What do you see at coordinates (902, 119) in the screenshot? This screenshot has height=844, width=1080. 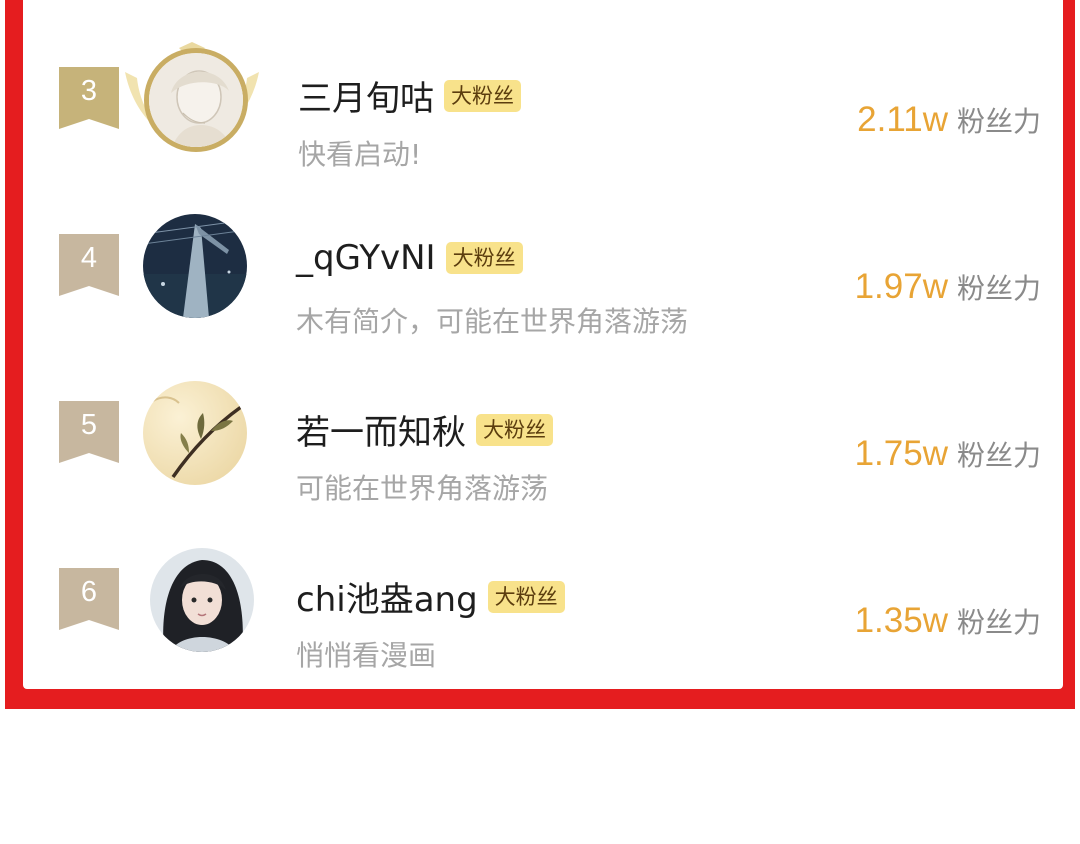 I see `fan-power-value: 2.11w` at bounding box center [902, 119].